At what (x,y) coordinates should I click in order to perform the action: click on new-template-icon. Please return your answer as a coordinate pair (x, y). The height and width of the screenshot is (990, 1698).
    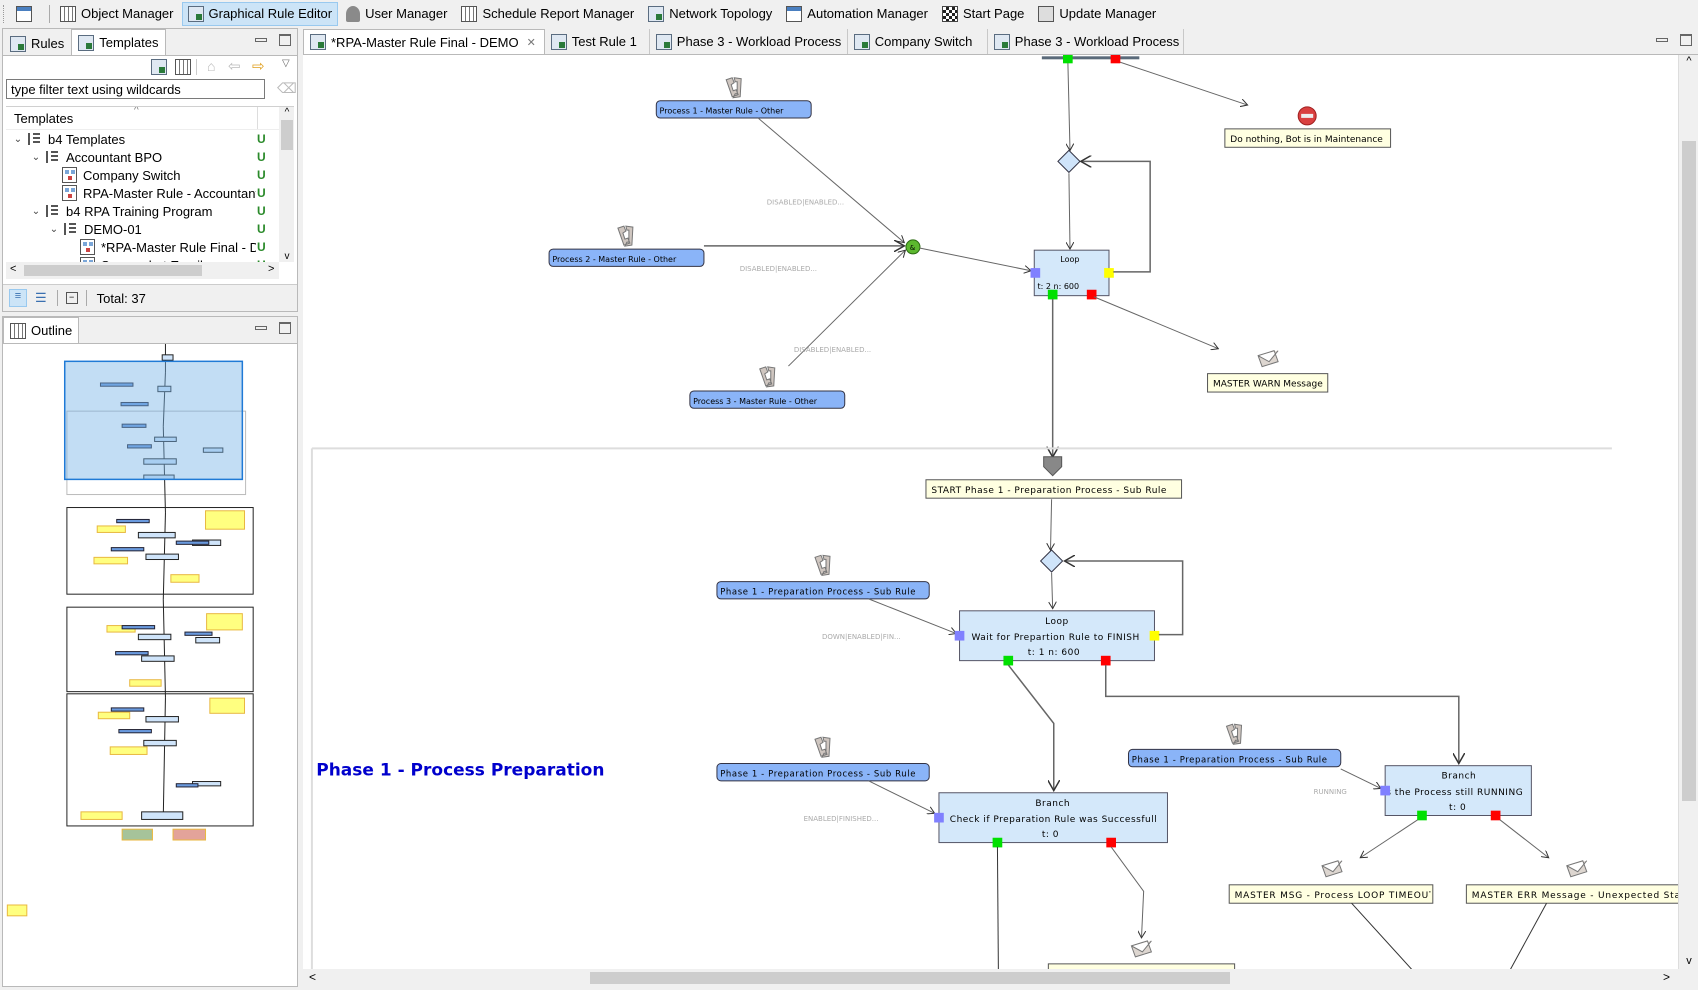
    Looking at the image, I should click on (159, 67).